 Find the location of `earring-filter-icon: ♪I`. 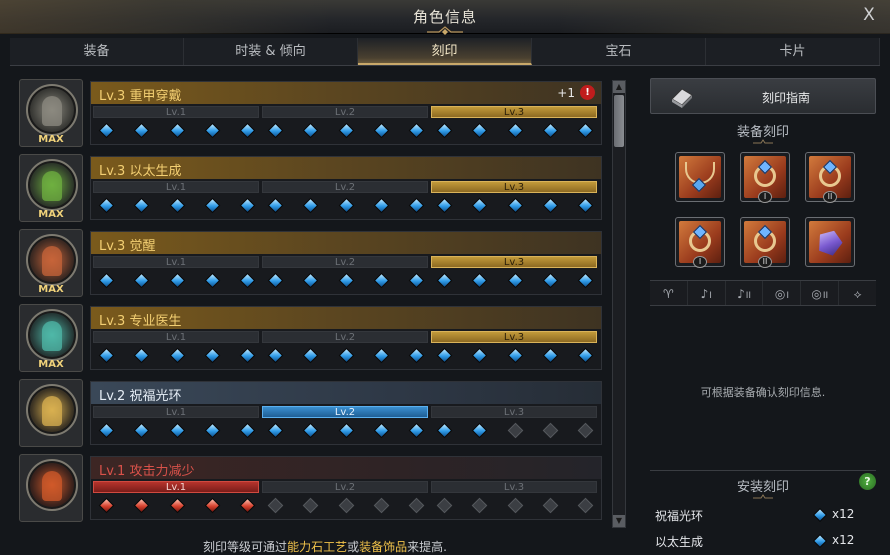

earring-filter-icon: ♪I is located at coordinates (707, 293).